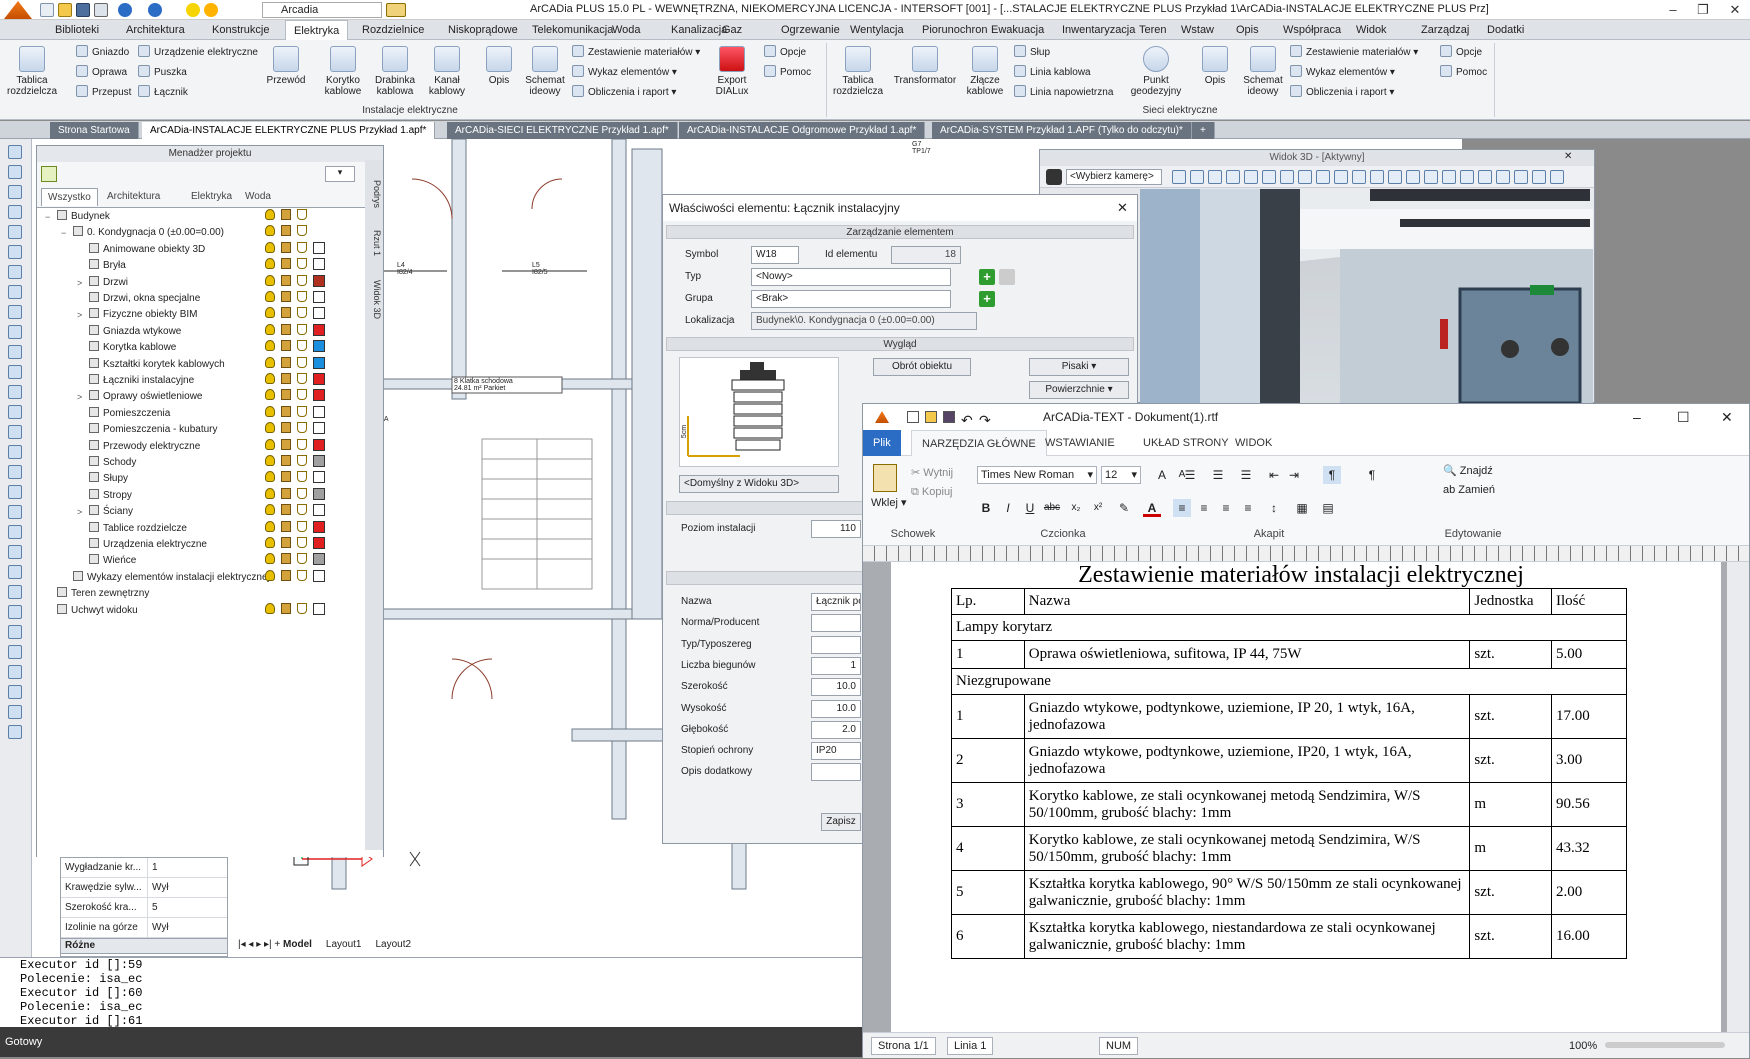 This screenshot has height=1059, width=1750. Describe the element at coordinates (499, 65) in the screenshot. I see `opis-button: Opis` at that location.